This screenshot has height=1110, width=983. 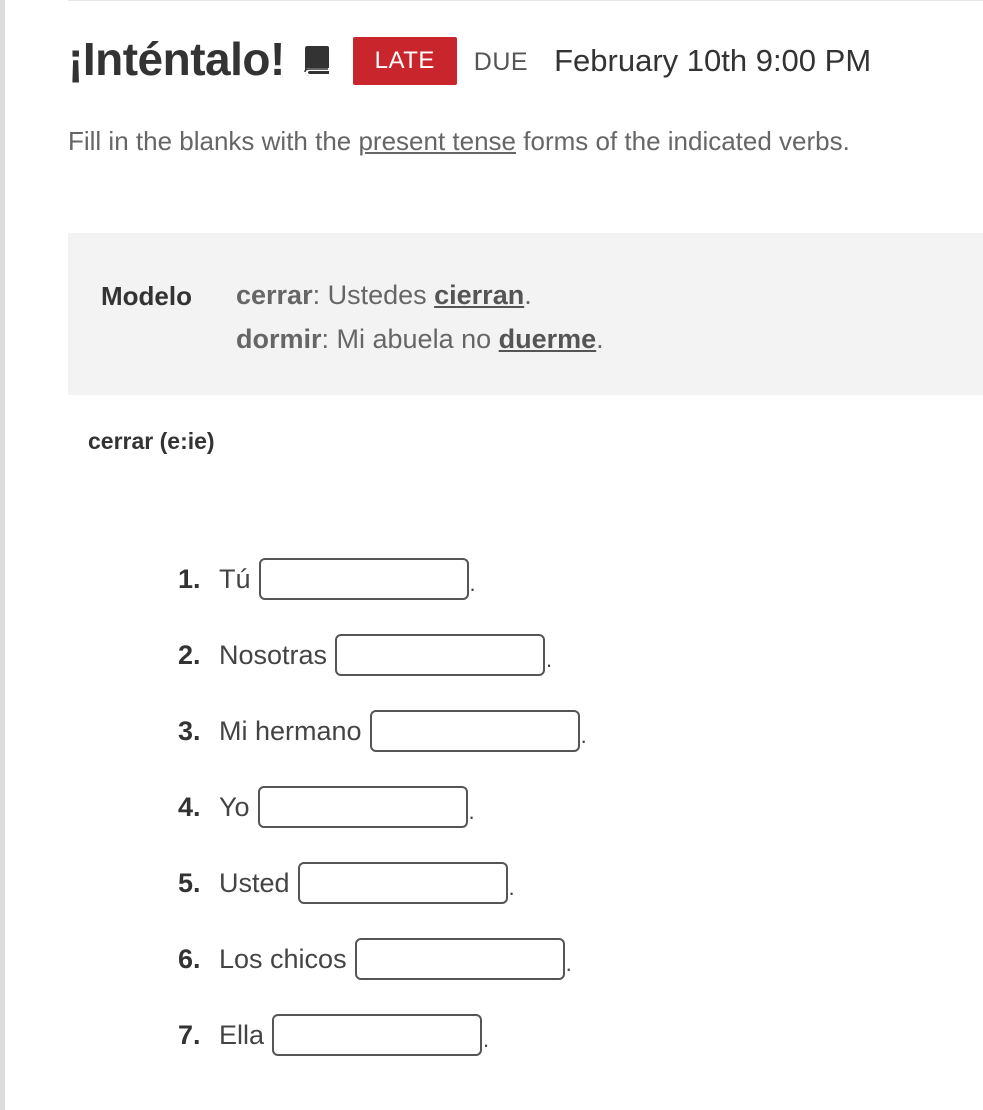 I want to click on model-example: cerrar: Ustedes cierran., so click(x=384, y=295).